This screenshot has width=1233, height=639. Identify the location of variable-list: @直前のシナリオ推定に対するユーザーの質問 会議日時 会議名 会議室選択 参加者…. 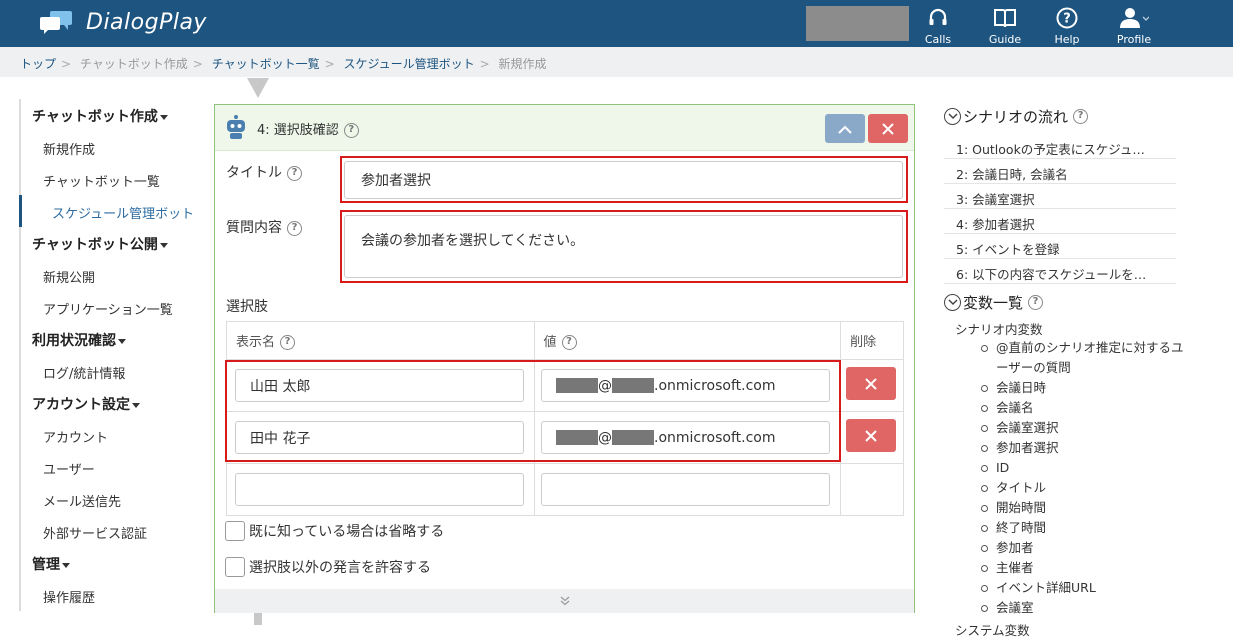
(1087, 478).